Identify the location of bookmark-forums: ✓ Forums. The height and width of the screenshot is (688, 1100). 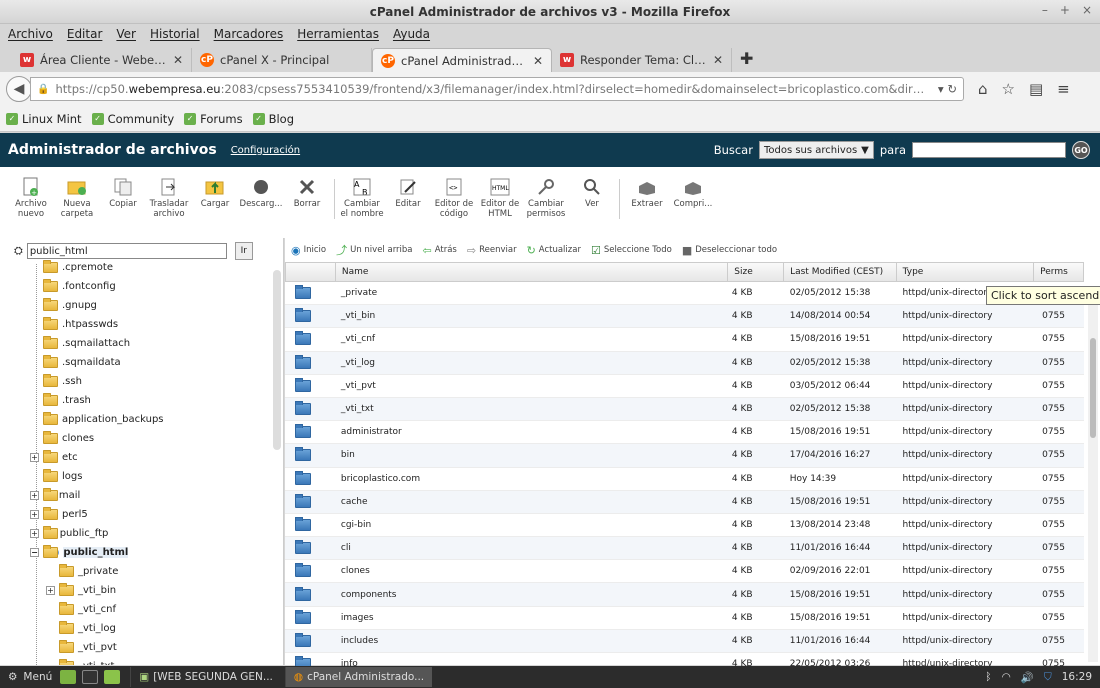
(213, 119).